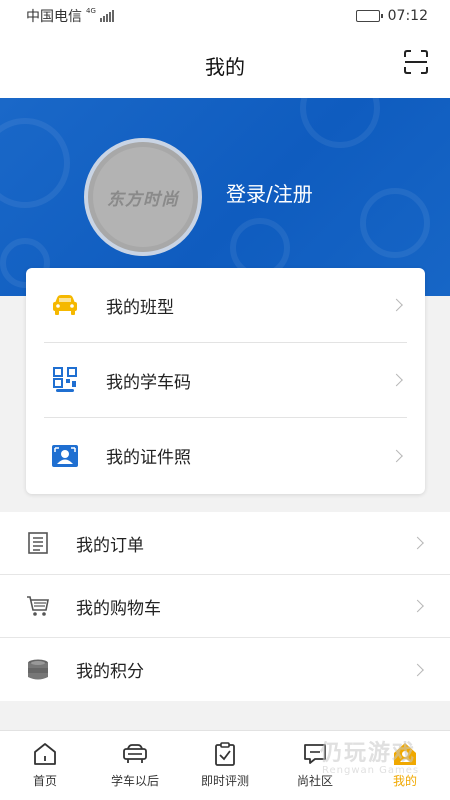  I want to click on user-home-icon, so click(405, 754).